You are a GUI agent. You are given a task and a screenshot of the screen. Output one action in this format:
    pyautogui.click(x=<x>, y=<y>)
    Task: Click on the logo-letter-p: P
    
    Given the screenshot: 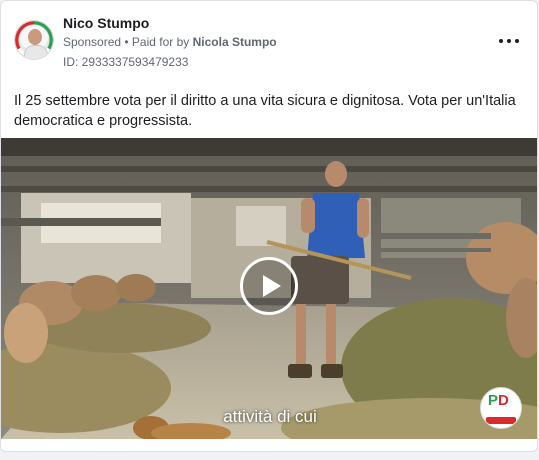 What is the action you would take?
    pyautogui.click(x=493, y=400)
    